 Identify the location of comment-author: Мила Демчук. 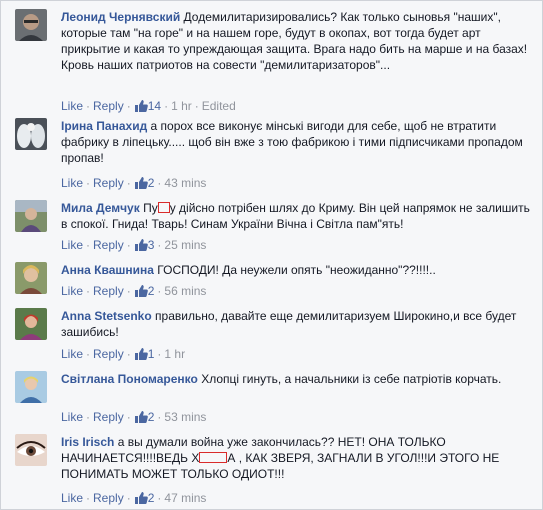
(100, 208).